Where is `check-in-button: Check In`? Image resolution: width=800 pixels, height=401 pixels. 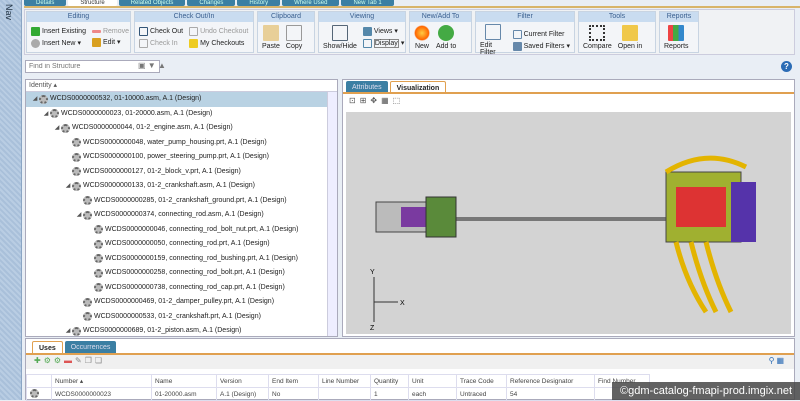
check-in-button: Check In is located at coordinates (161, 43).